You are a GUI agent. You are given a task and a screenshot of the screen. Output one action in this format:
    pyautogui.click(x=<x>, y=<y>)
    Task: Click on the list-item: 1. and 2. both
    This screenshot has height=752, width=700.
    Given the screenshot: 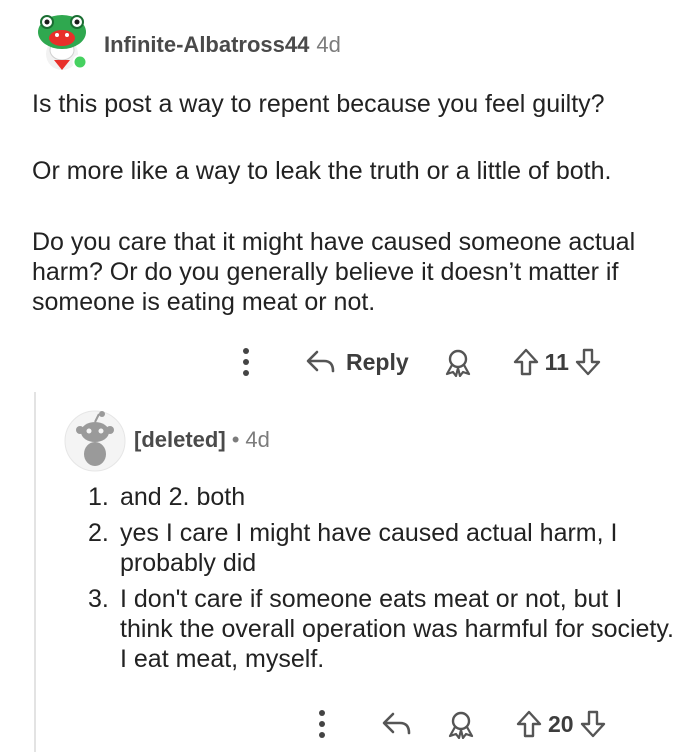 What is the action you would take?
    pyautogui.click(x=383, y=497)
    